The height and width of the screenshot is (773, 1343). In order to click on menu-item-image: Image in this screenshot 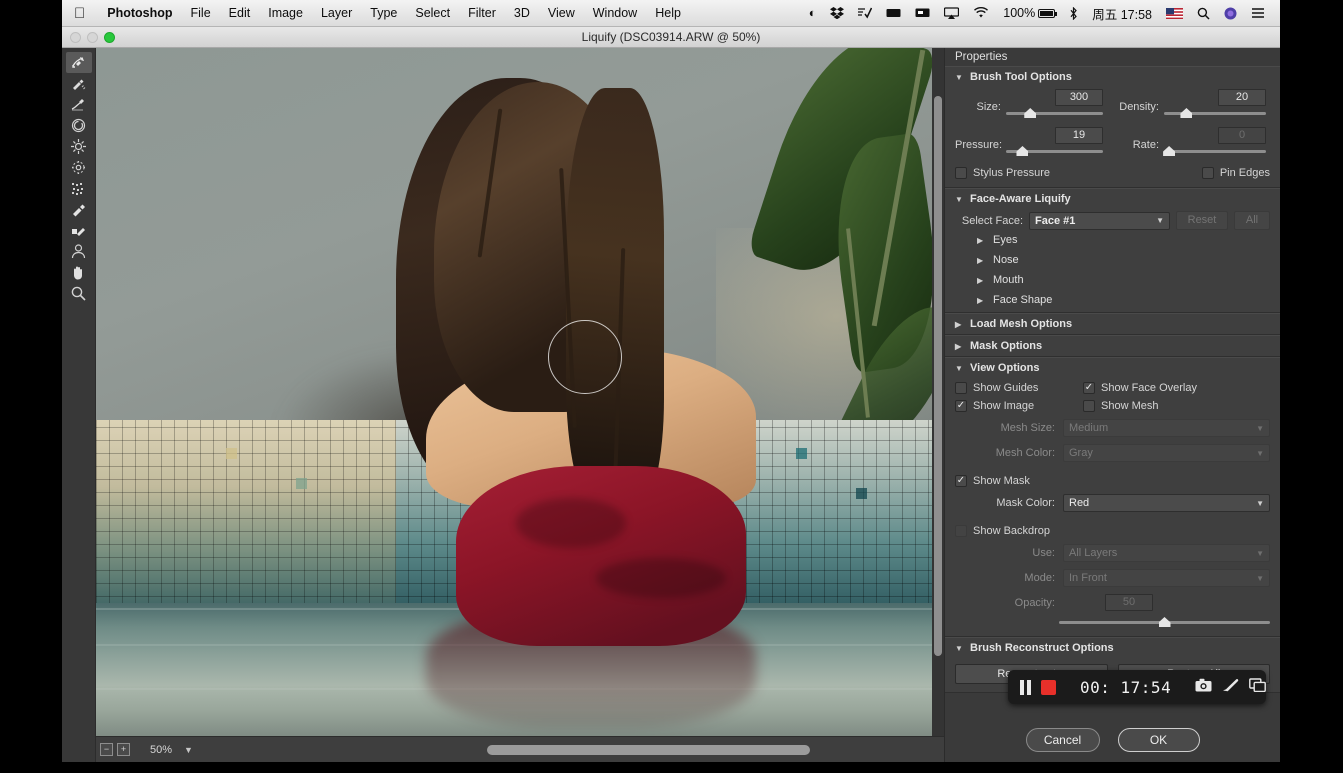, I will do `click(285, 13)`.